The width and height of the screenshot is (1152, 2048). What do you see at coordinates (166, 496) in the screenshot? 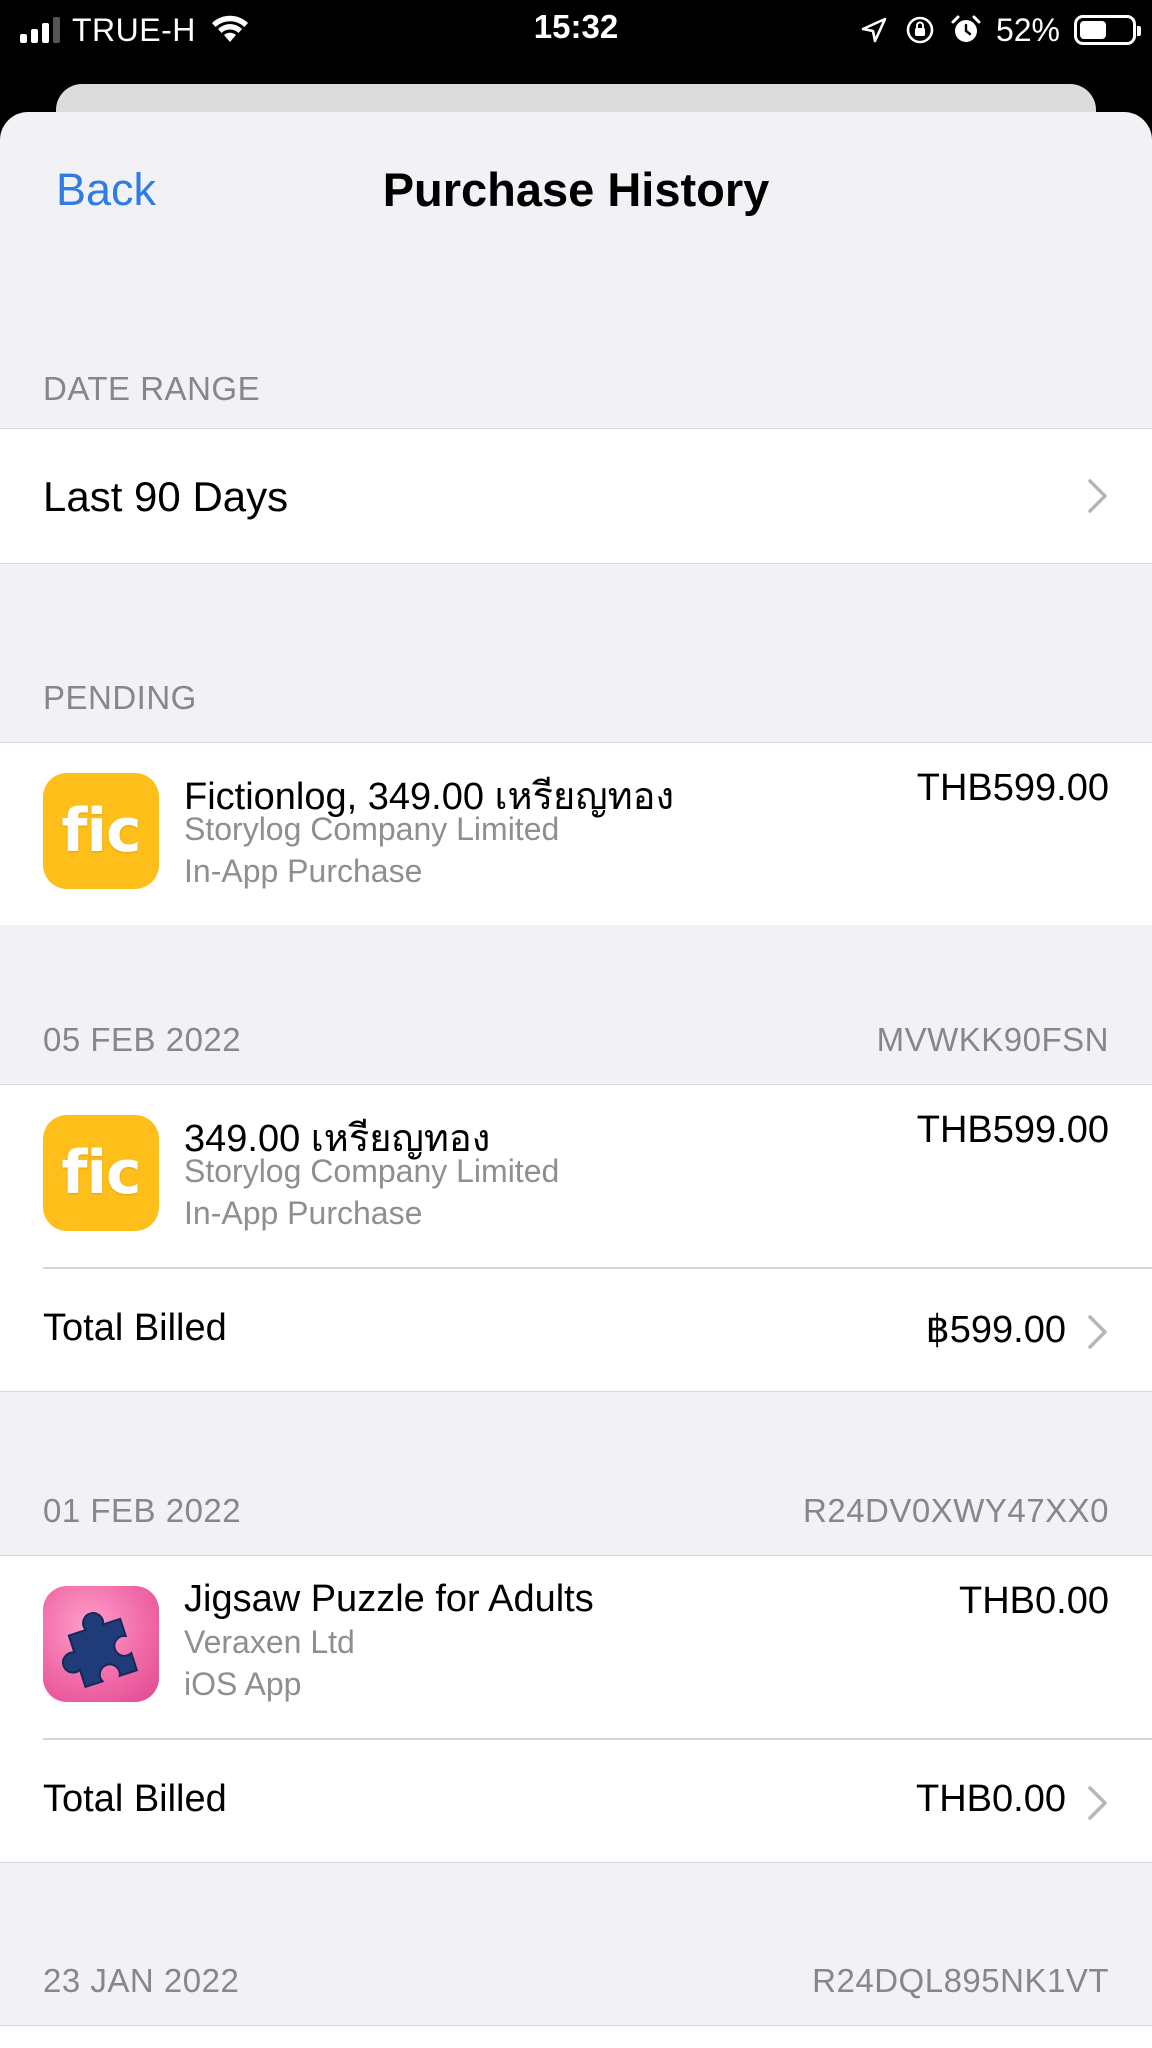
I see `date-range-value: Last 90 Days` at bounding box center [166, 496].